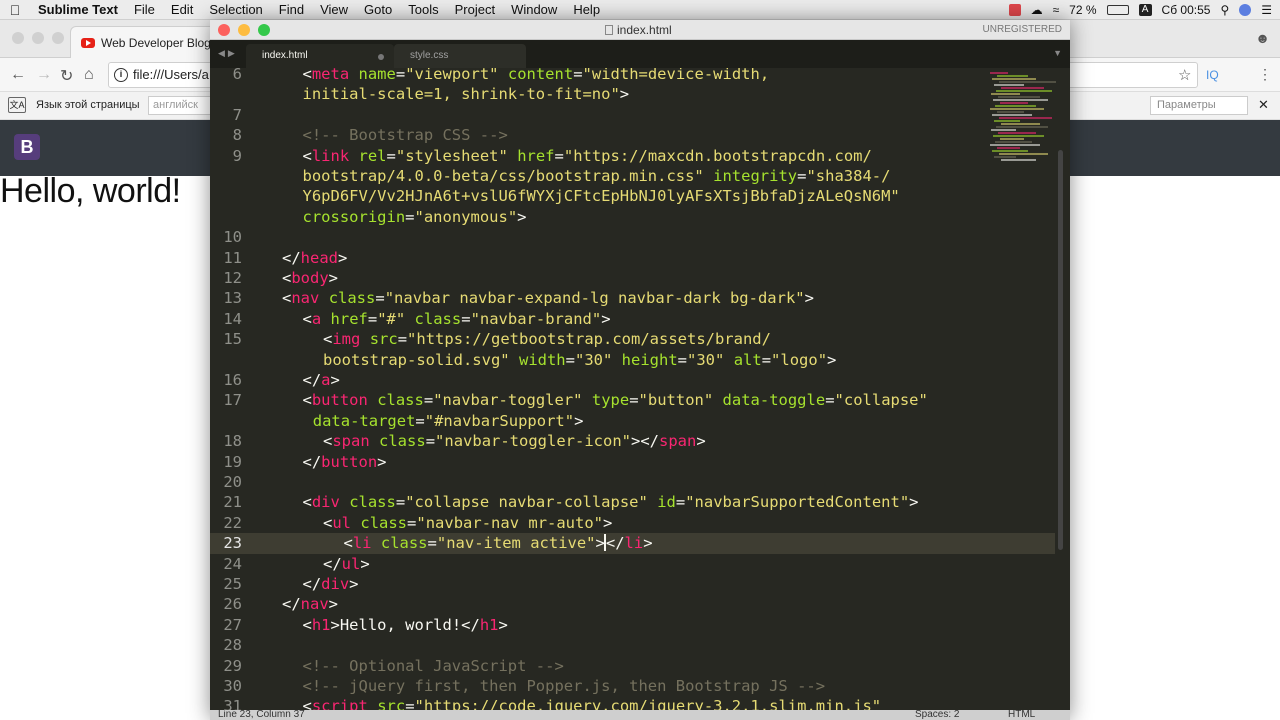 The height and width of the screenshot is (720, 1280). I want to click on code-line: 28, so click(632, 645).